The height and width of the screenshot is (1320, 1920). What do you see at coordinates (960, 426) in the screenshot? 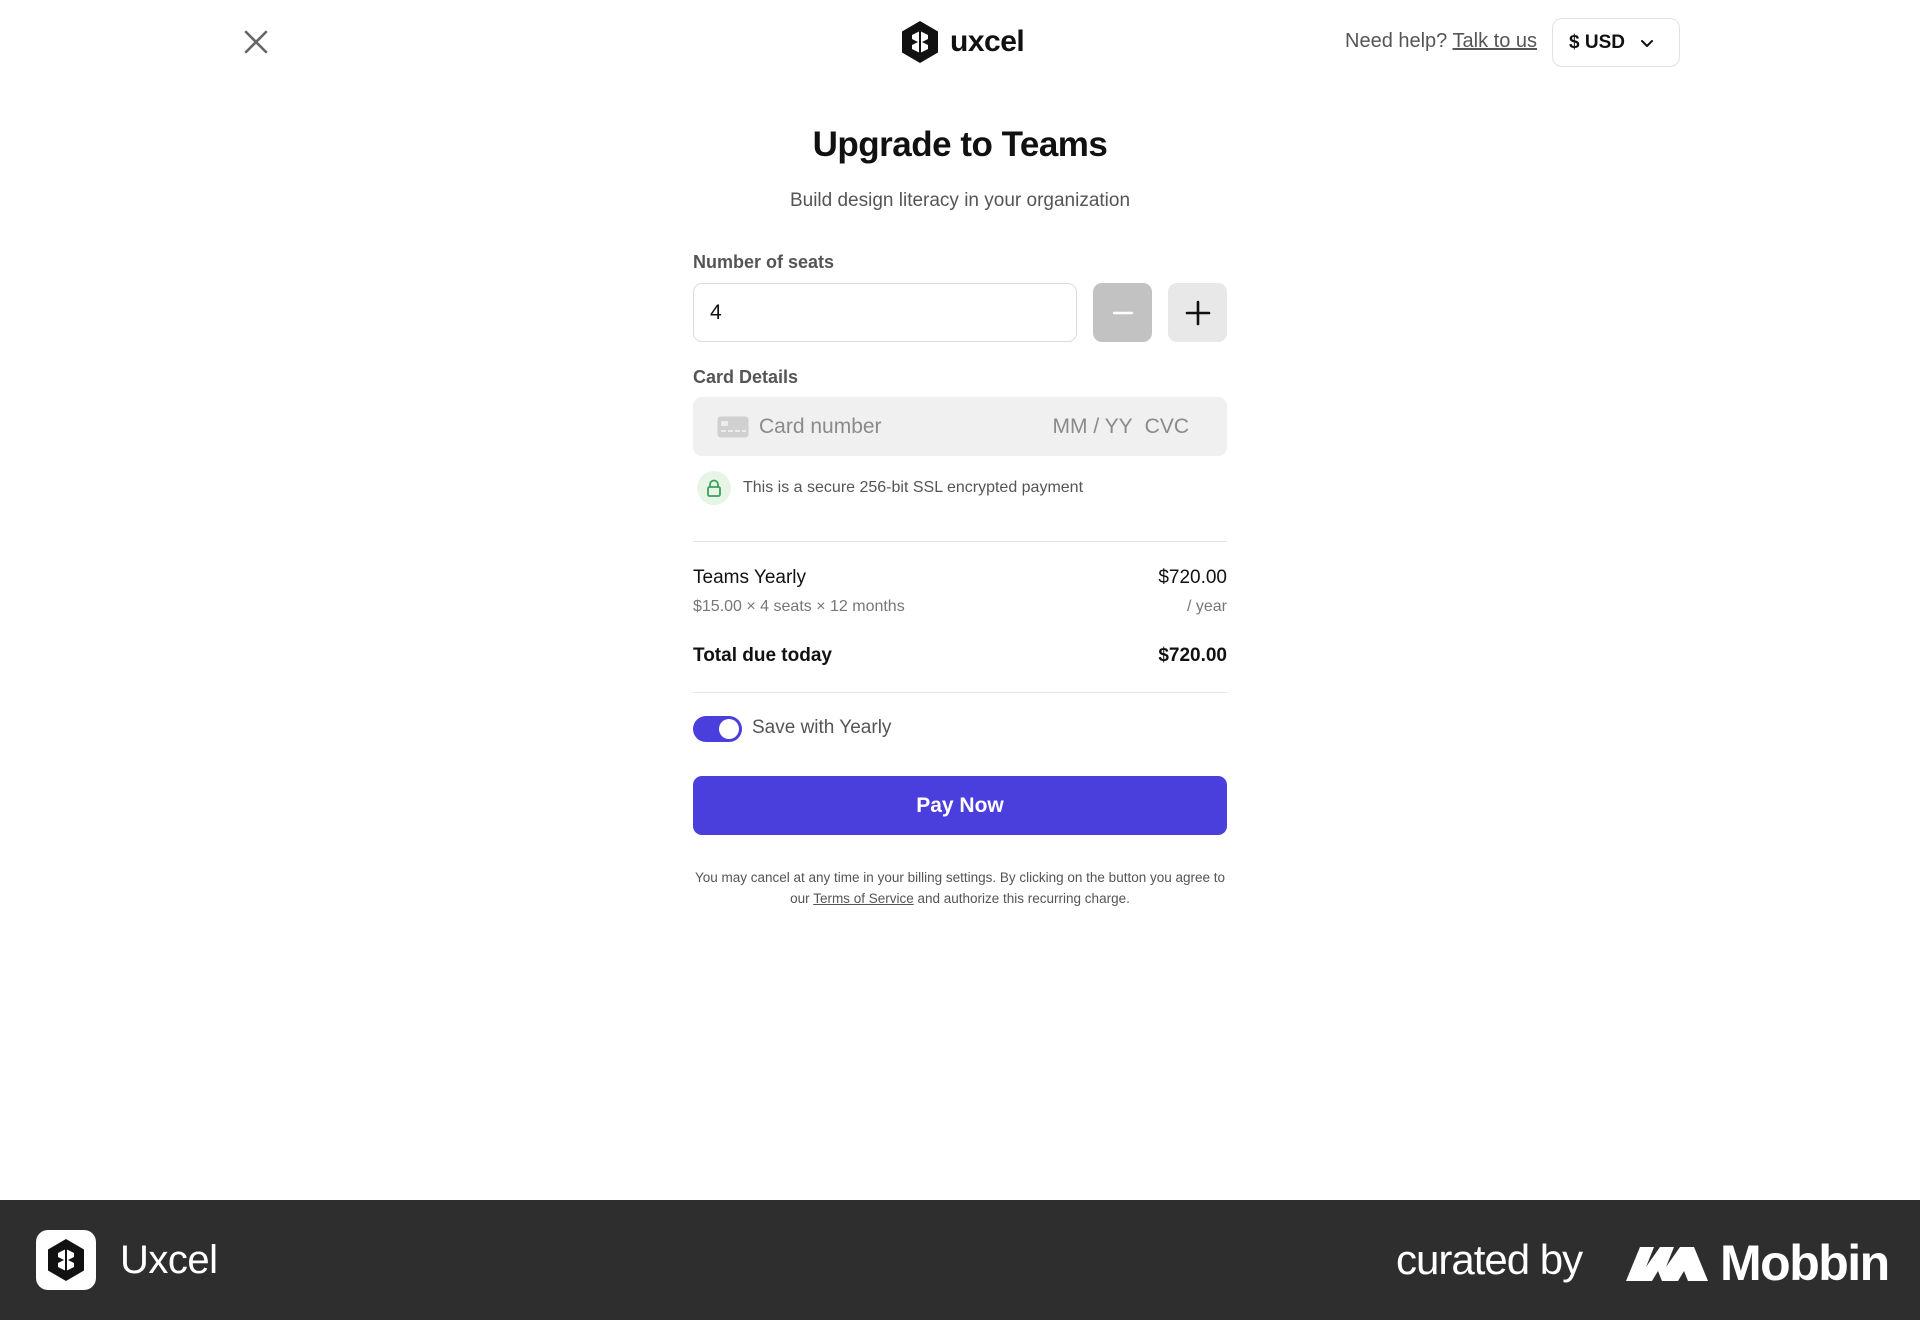
I see `card-number-field: Card number MM / YY CVC` at bounding box center [960, 426].